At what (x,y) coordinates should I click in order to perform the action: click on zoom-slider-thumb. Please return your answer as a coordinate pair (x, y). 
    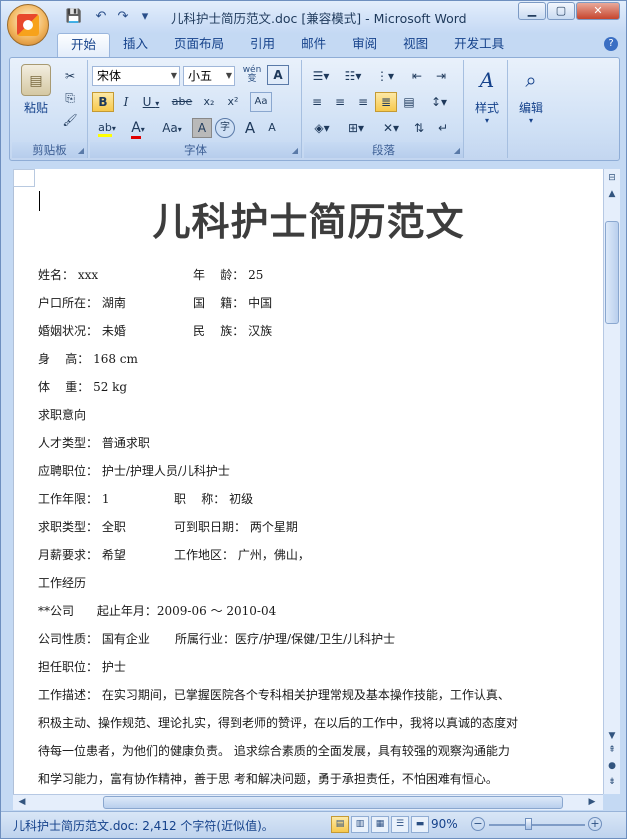
    Looking at the image, I should click on (528, 824).